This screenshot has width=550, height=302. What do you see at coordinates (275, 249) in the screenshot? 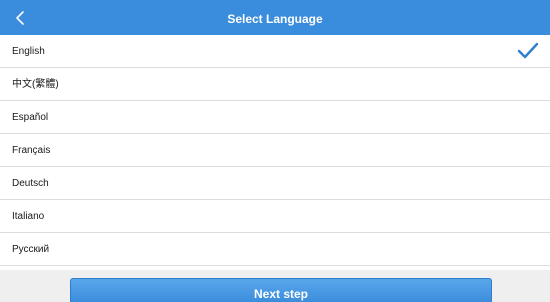
I see `language-item-russian: Русский` at bounding box center [275, 249].